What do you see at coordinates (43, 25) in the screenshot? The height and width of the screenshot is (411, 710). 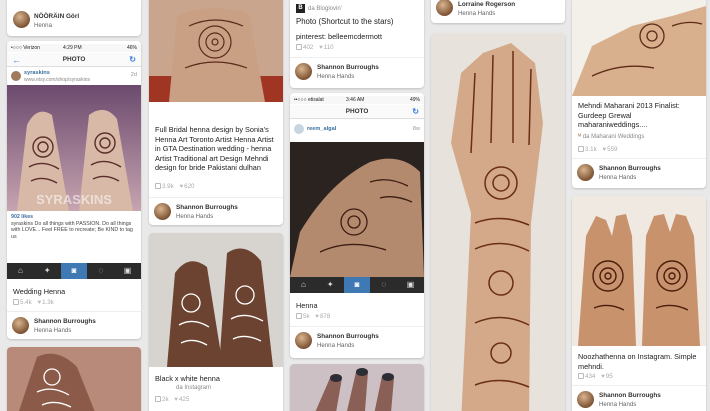 I see `board-name: Henna` at bounding box center [43, 25].